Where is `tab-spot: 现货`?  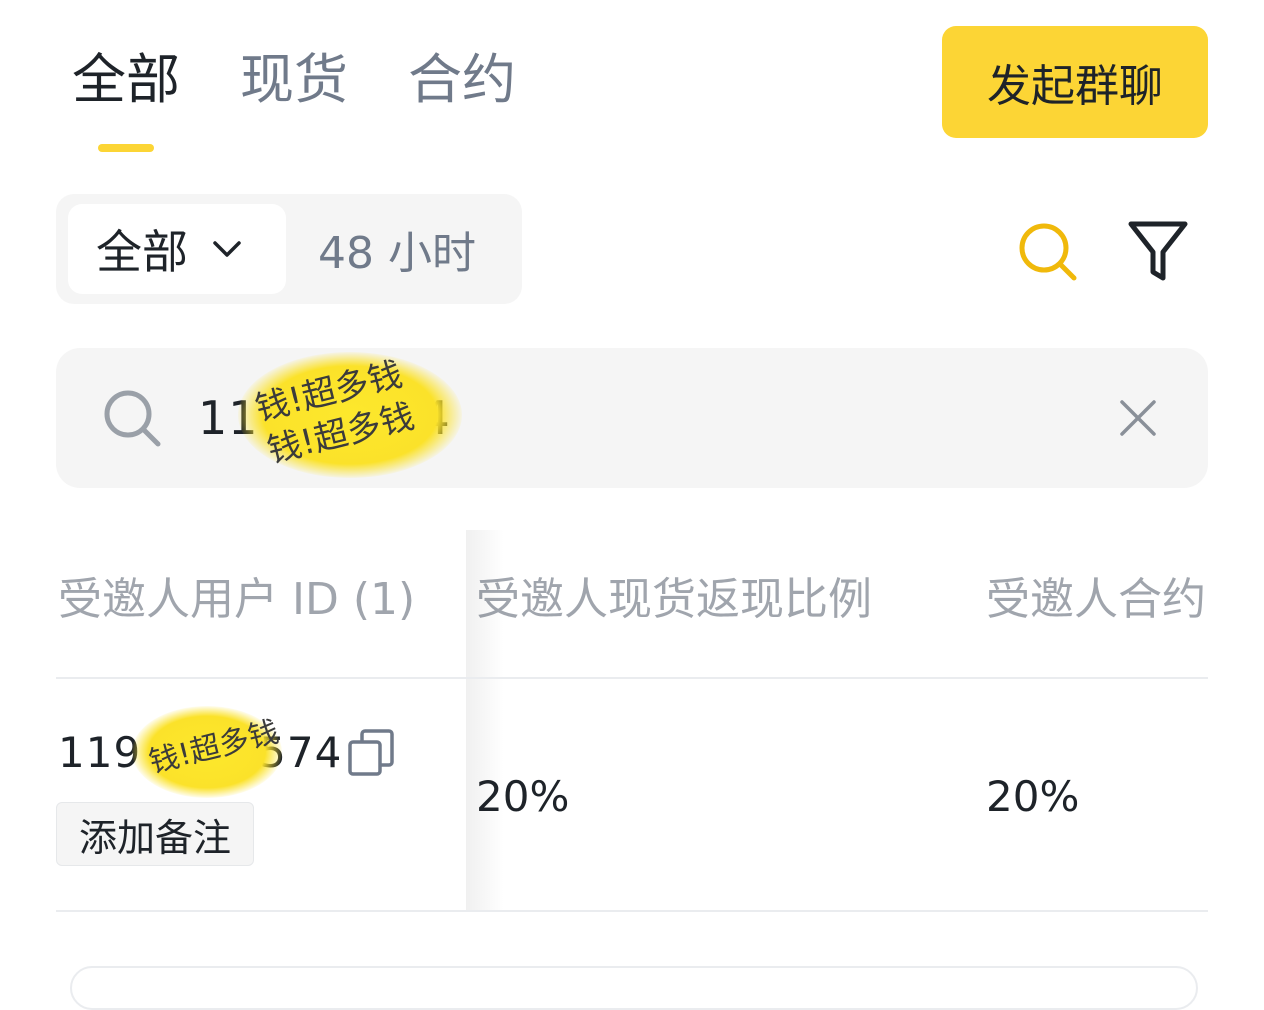
tab-spot: 现货 is located at coordinates (294, 80).